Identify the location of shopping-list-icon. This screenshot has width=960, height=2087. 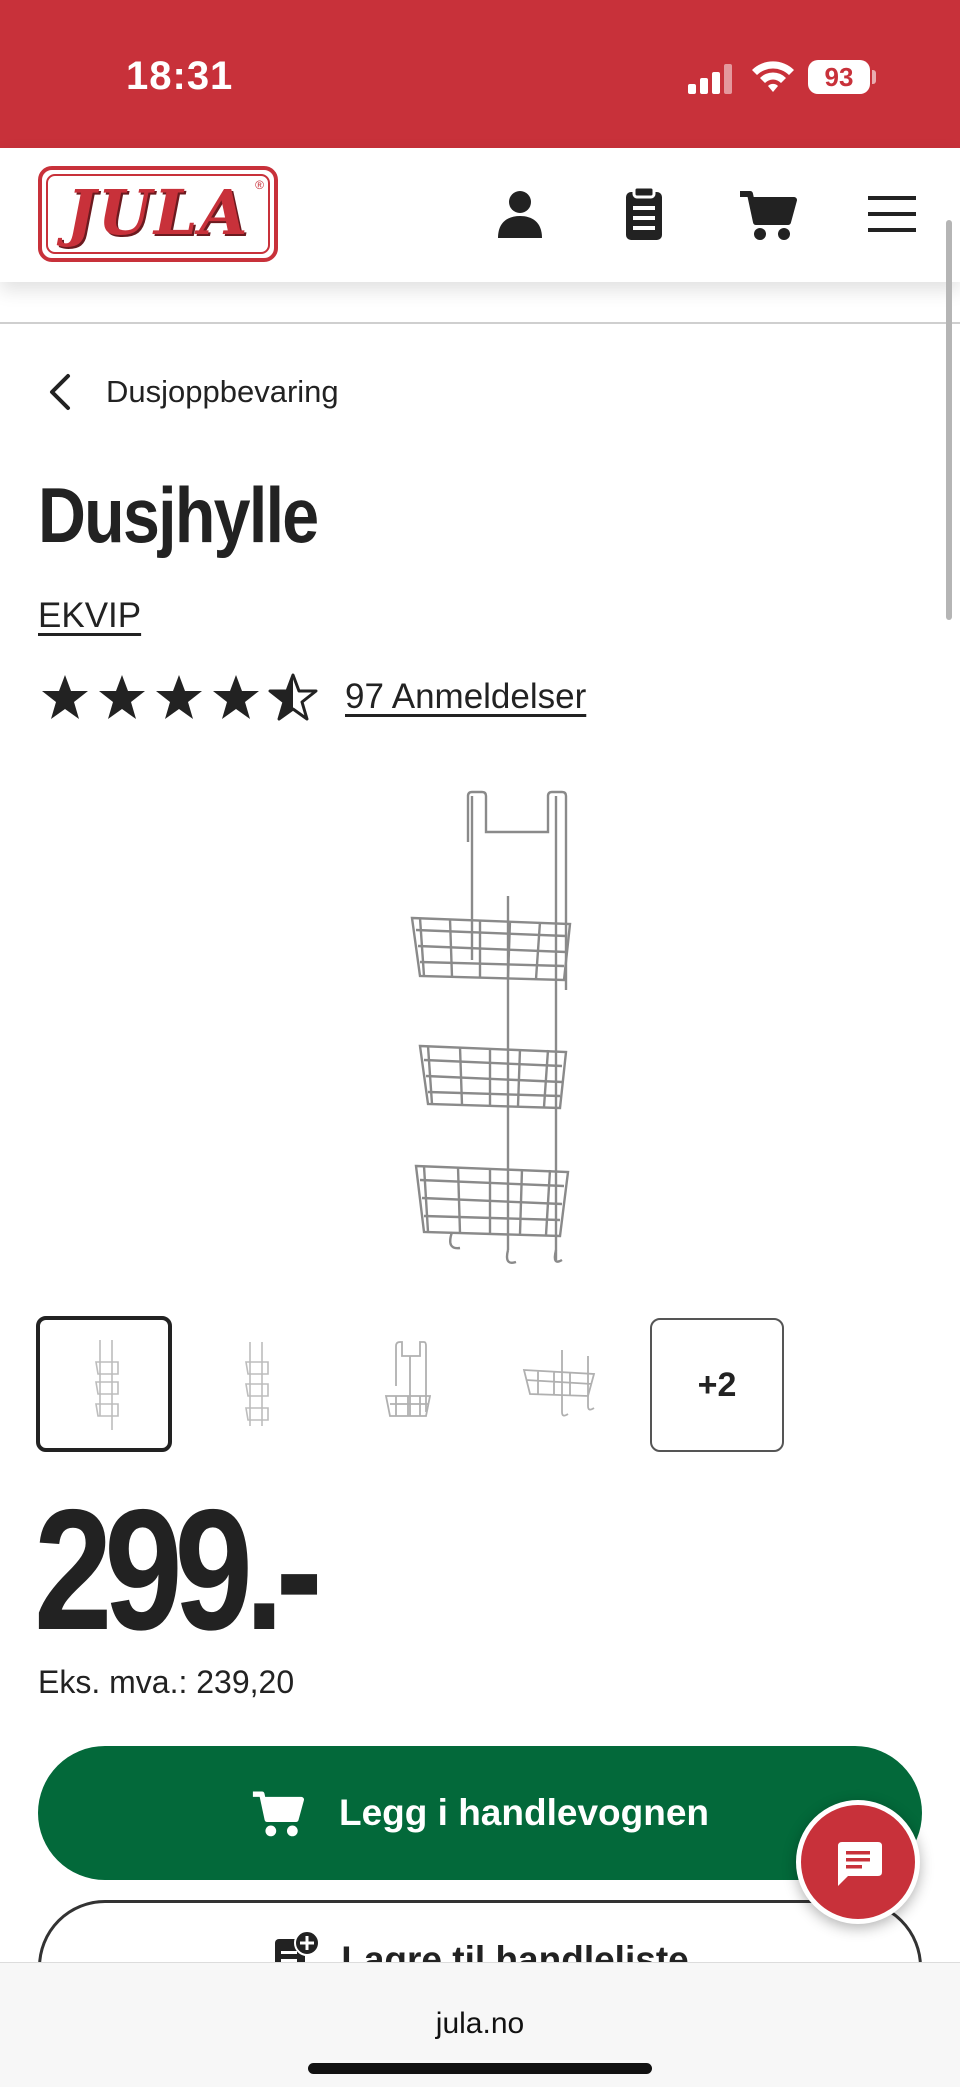
(644, 214).